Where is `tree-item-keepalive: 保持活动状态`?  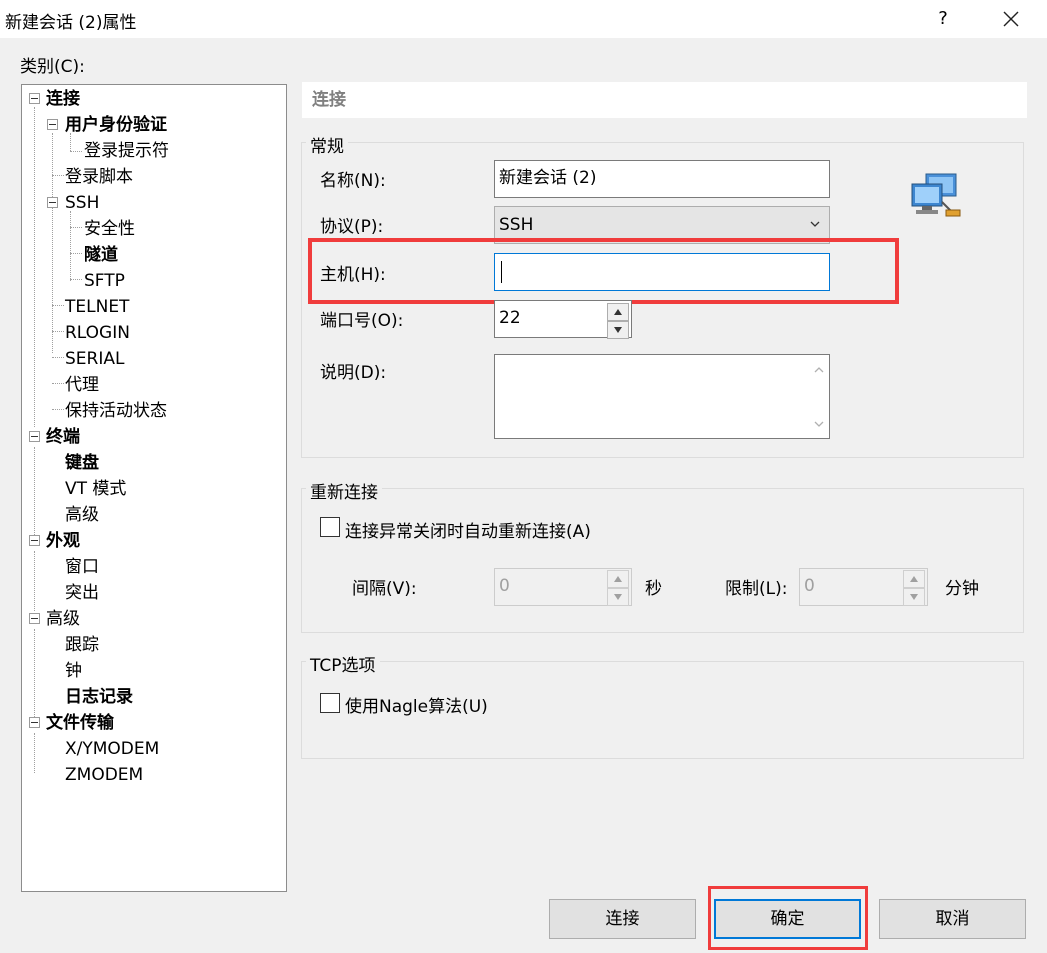 tree-item-keepalive: 保持活动状态 is located at coordinates (116, 411).